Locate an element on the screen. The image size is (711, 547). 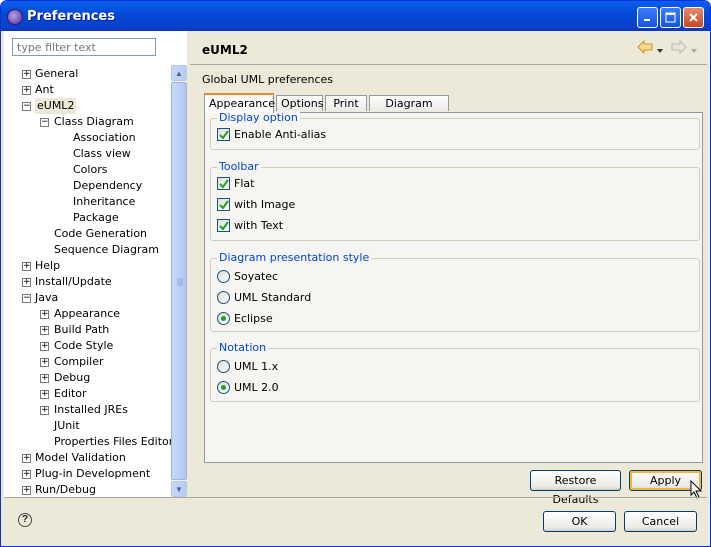
tab-appearance: Appearance is located at coordinates (239, 103).